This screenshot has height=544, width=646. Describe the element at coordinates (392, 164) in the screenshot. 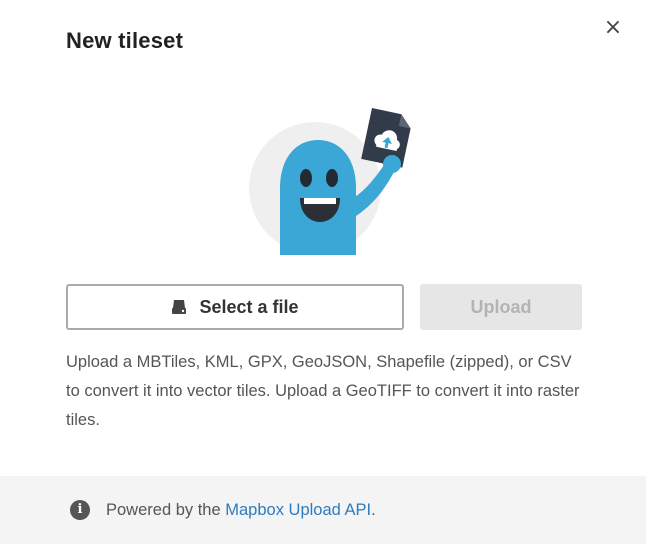

I see `mascot-hand` at that location.